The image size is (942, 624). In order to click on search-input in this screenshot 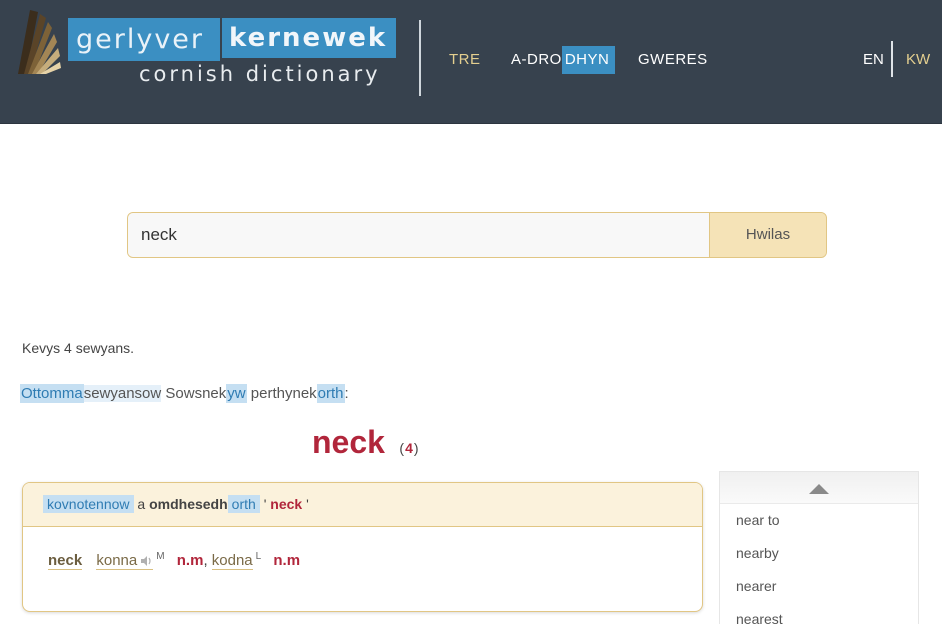, I will do `click(419, 235)`.